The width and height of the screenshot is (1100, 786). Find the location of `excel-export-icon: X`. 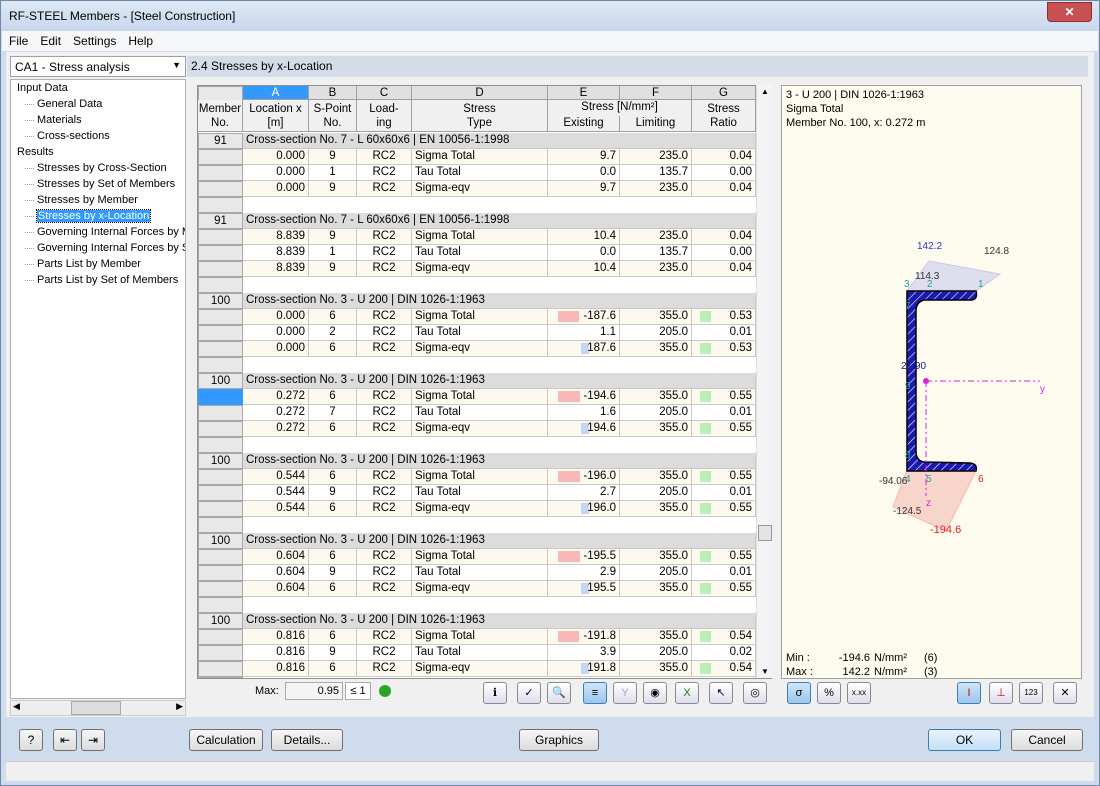

excel-export-icon: X is located at coordinates (687, 693).